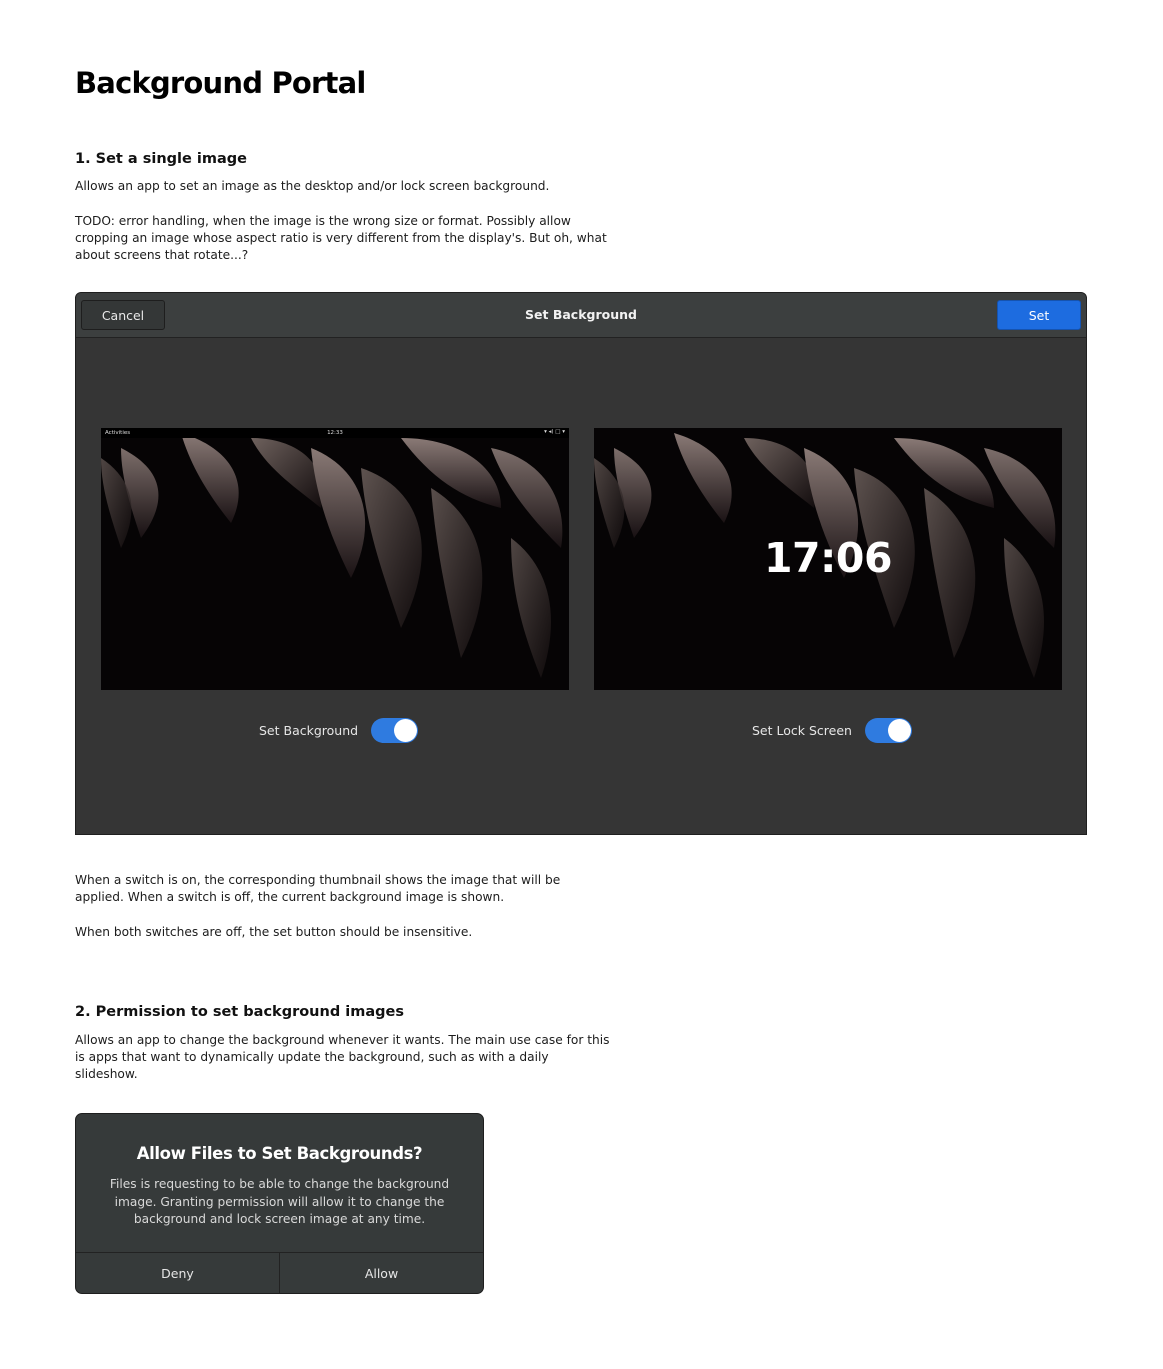  What do you see at coordinates (161, 159) in the screenshot?
I see `section1-heading: 1. Set a single image` at bounding box center [161, 159].